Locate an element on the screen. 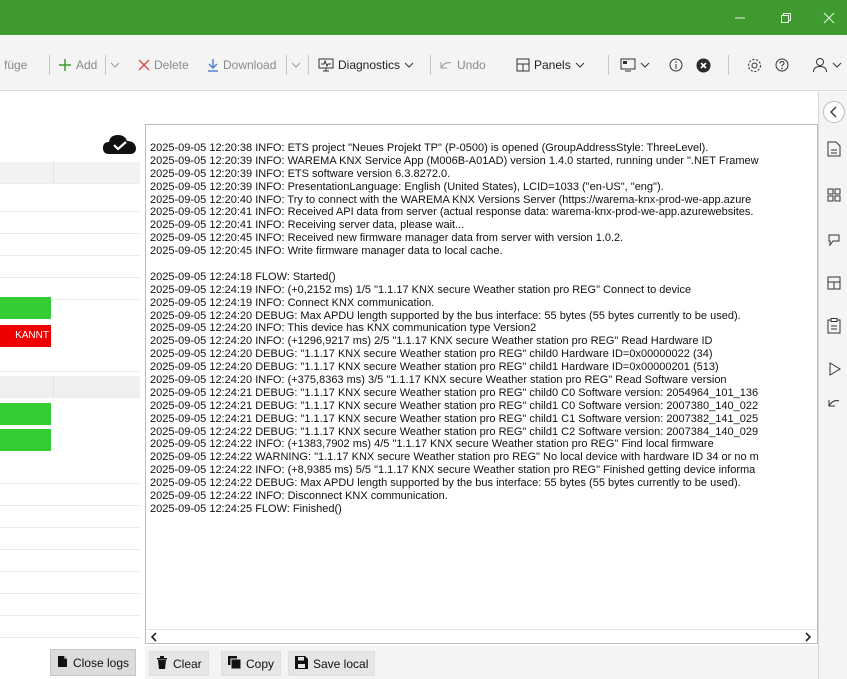 The height and width of the screenshot is (679, 847). restore-button is located at coordinates (786, 17).